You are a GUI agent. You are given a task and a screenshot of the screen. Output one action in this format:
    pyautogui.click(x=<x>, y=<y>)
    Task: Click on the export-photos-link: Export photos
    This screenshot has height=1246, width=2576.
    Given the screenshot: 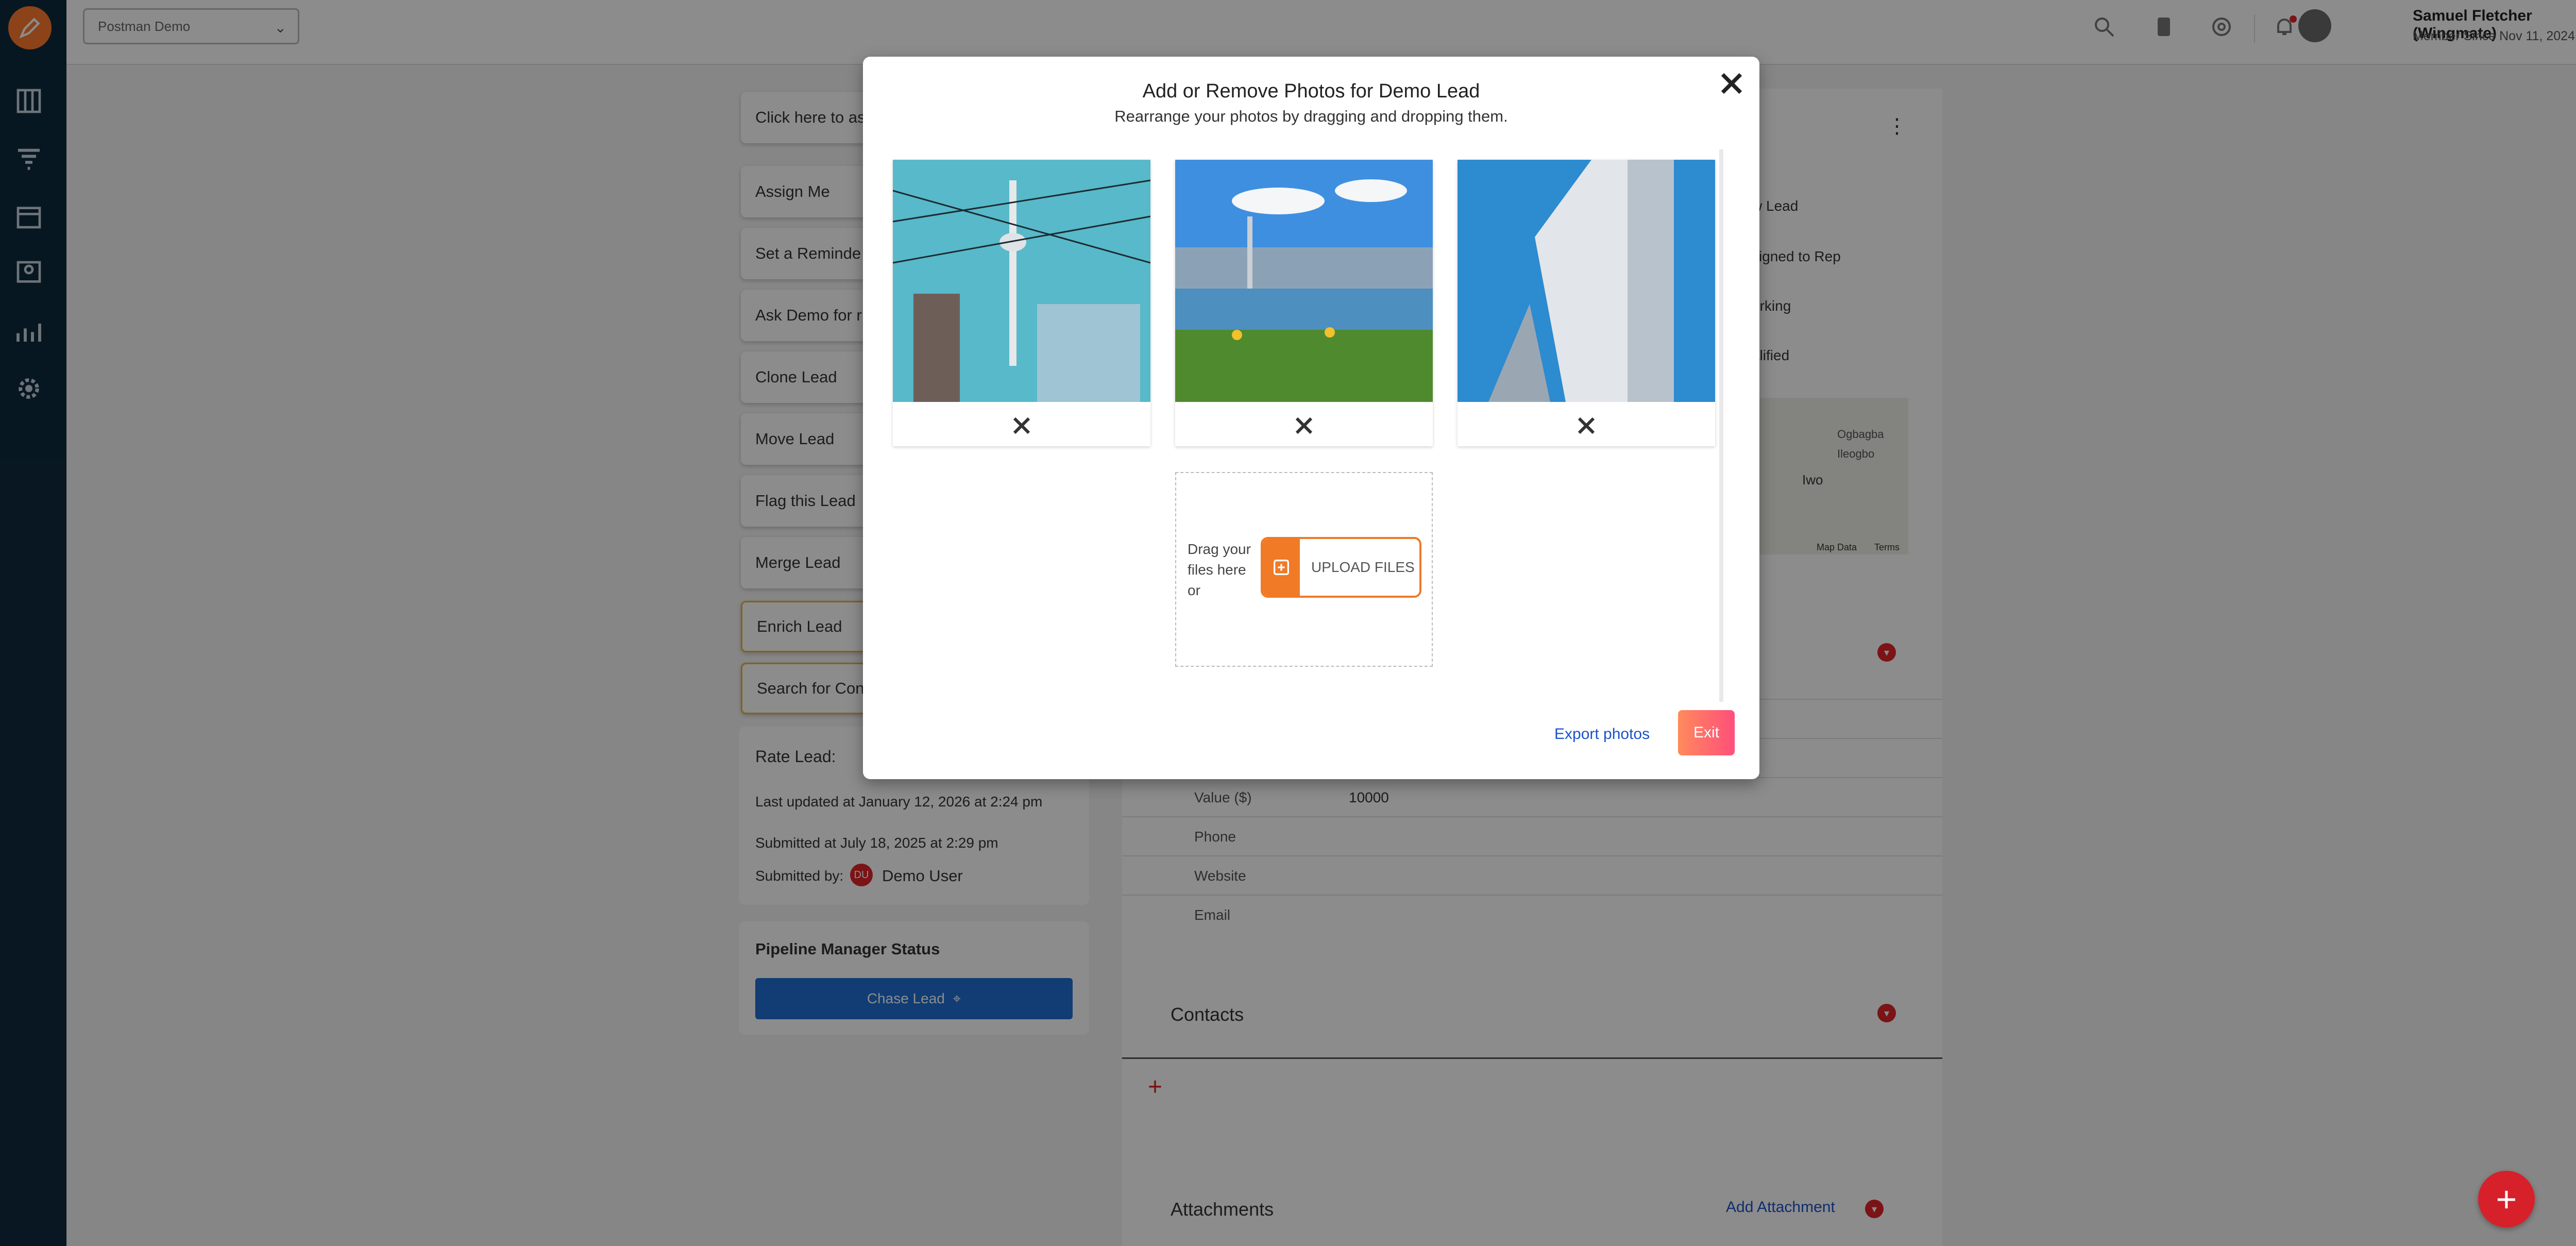 What is the action you would take?
    pyautogui.click(x=1602, y=734)
    